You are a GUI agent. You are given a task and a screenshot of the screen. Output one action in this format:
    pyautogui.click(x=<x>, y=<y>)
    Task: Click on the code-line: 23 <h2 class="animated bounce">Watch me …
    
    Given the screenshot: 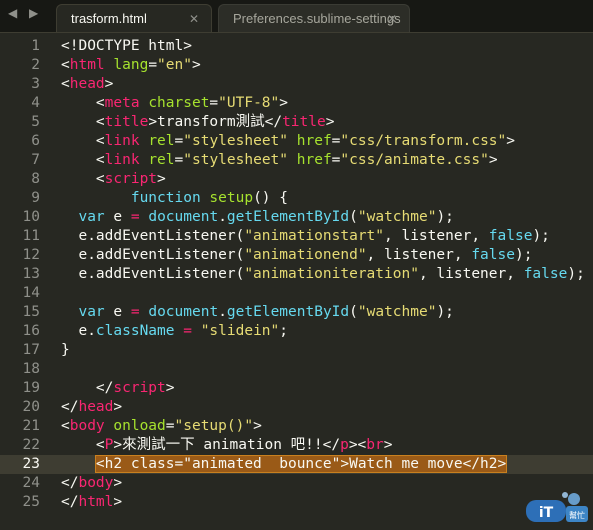 What is the action you would take?
    pyautogui.click(x=296, y=464)
    